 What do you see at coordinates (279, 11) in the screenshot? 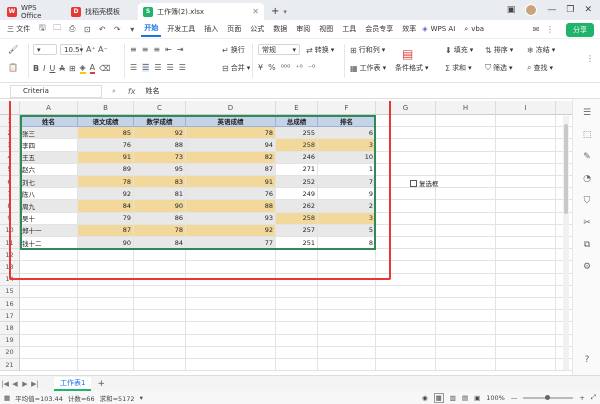
I see `new-tab-button: + ▾` at bounding box center [279, 11].